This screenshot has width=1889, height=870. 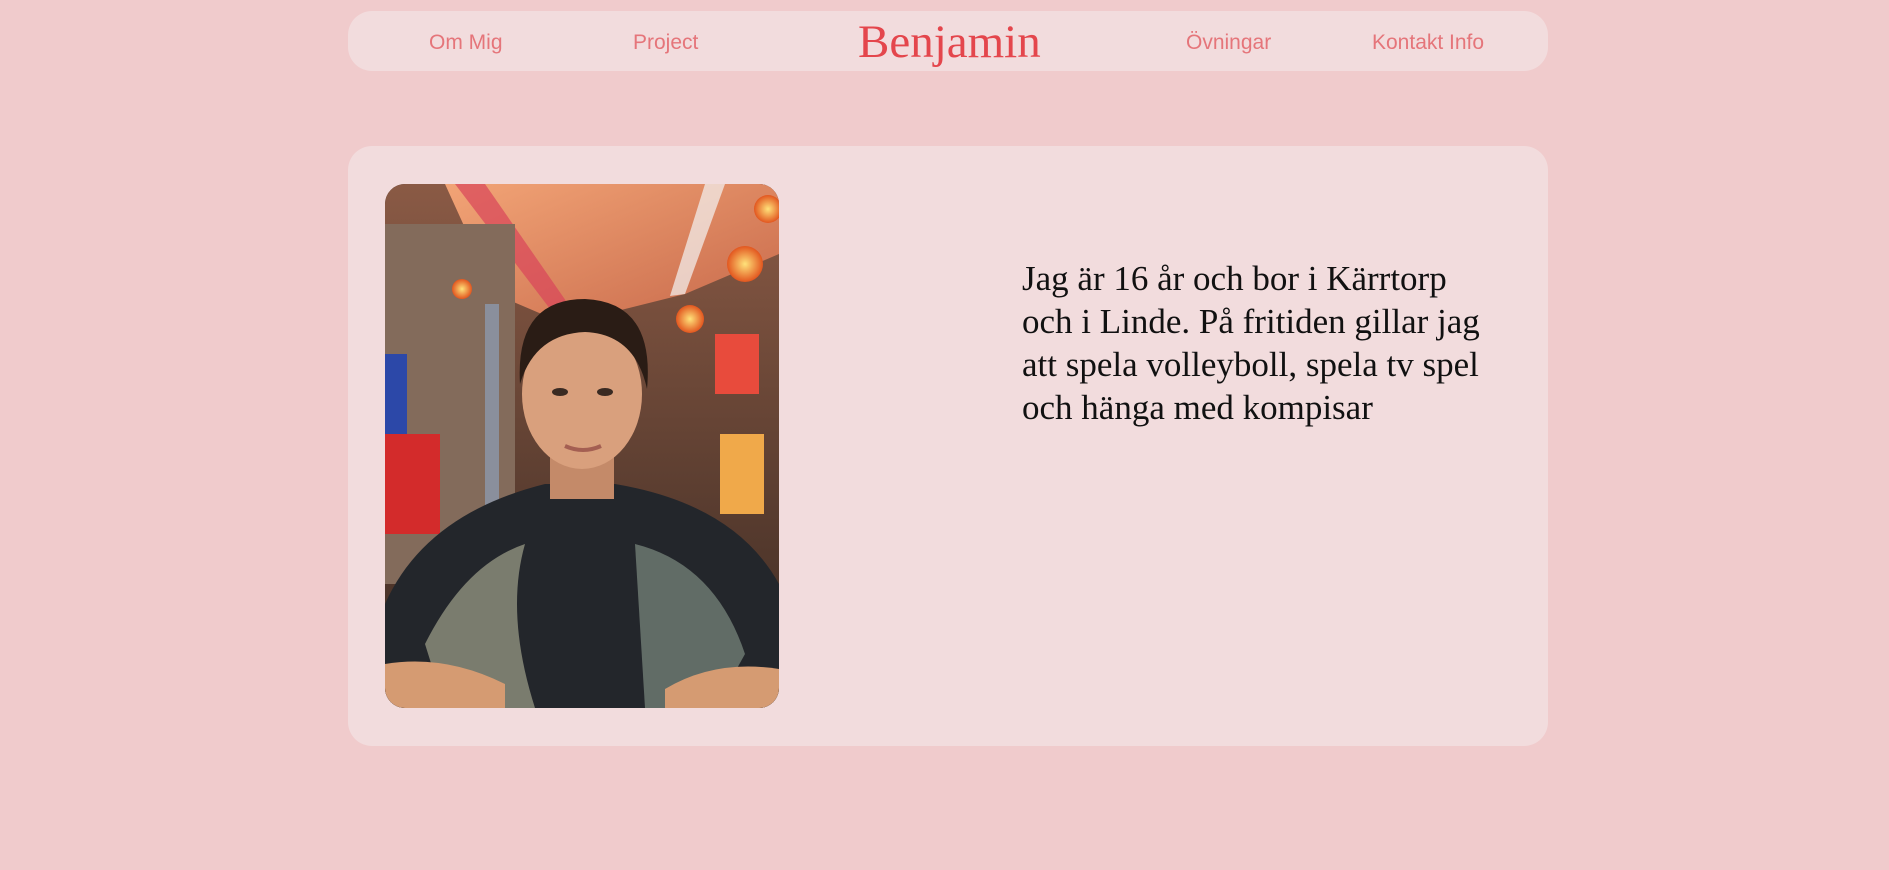 What do you see at coordinates (1428, 41) in the screenshot?
I see `nav-link-kontakt-info: Kontakt Info` at bounding box center [1428, 41].